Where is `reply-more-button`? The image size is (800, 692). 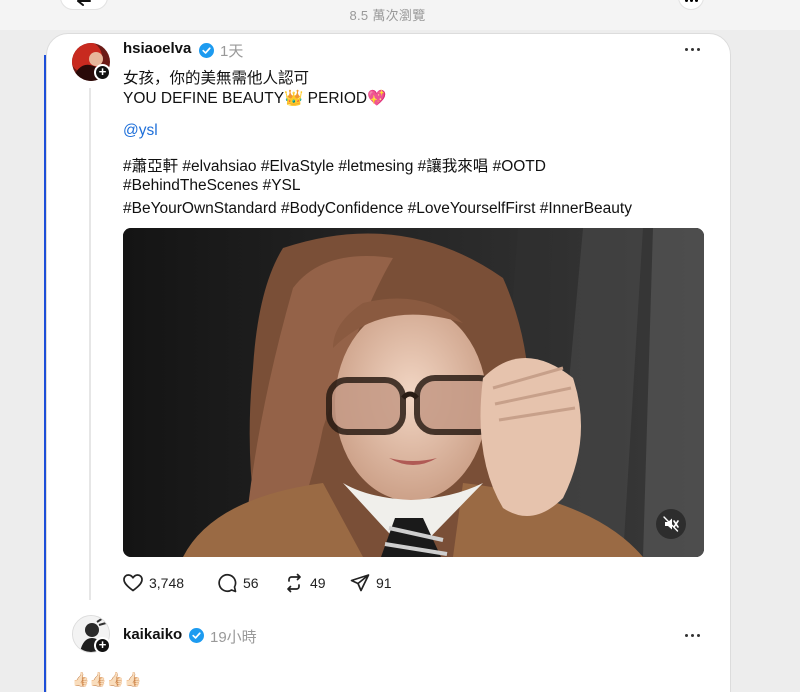
reply-more-button is located at coordinates (692, 635).